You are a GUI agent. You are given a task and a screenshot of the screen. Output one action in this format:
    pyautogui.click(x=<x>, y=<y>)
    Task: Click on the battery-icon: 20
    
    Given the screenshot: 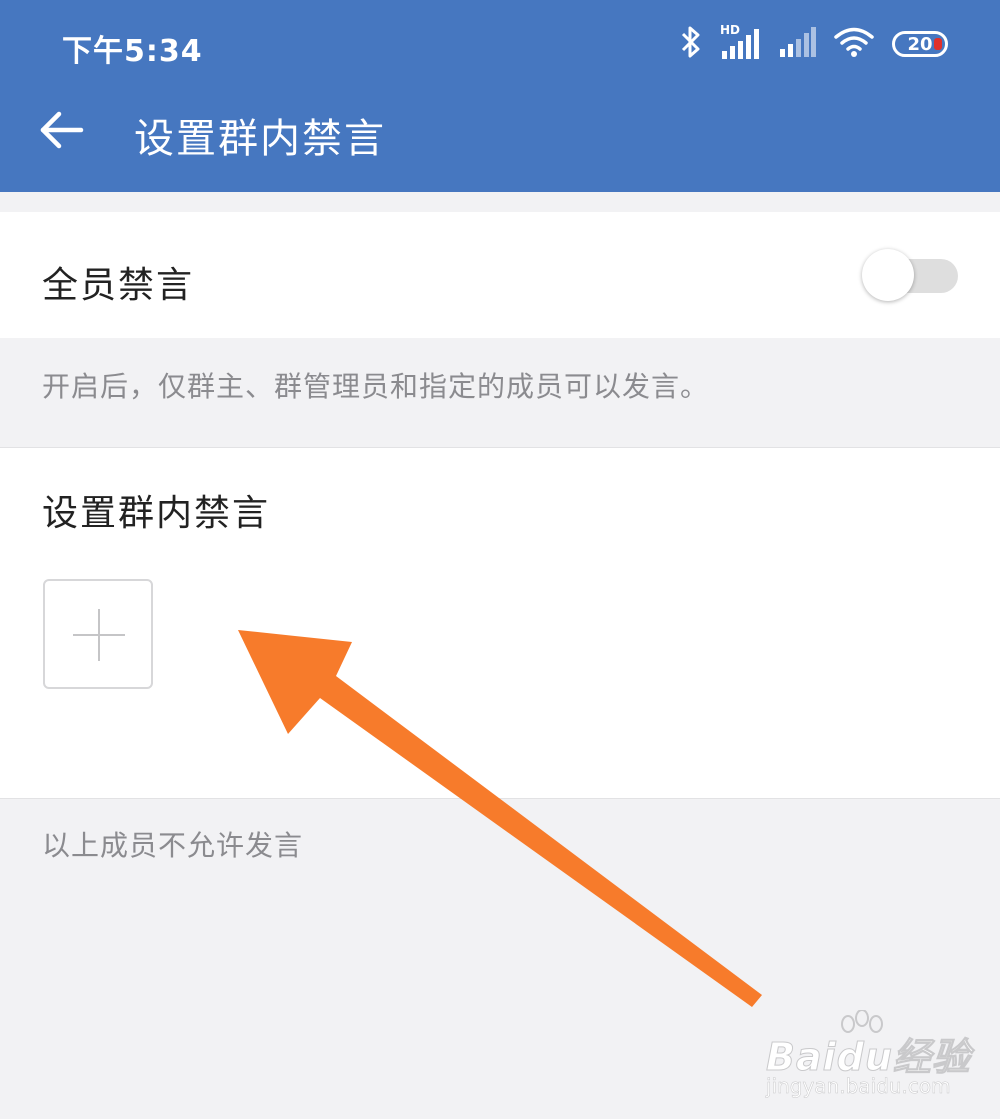 What is the action you would take?
    pyautogui.click(x=920, y=44)
    